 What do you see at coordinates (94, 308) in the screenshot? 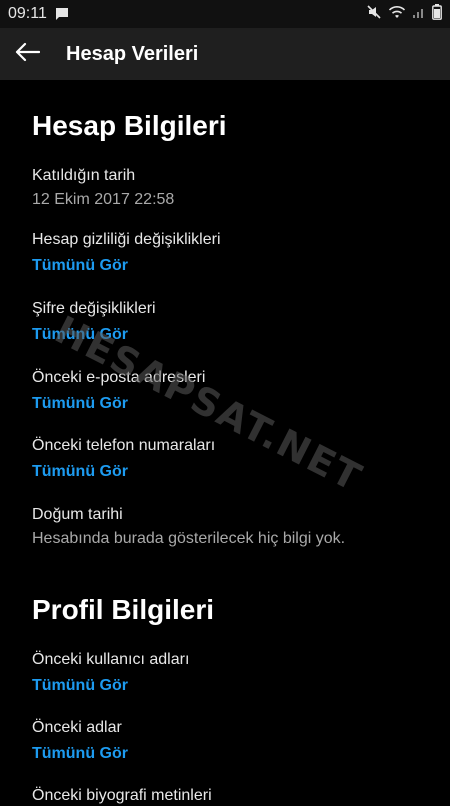
I see `item-label: Şifre değişiklikleri` at bounding box center [94, 308].